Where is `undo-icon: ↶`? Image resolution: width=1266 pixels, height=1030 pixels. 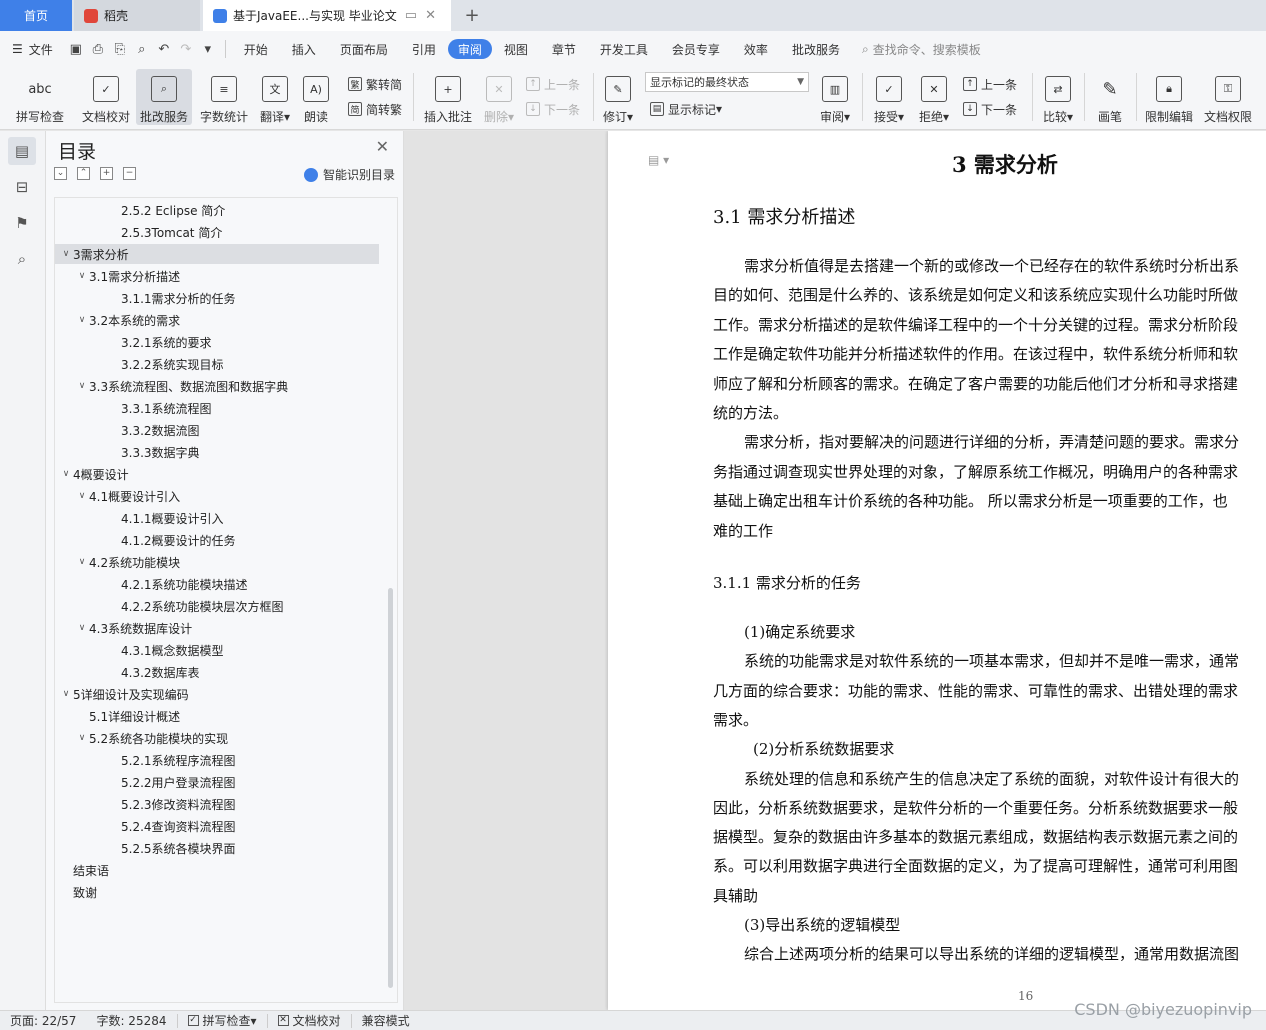
undo-icon: ↶ is located at coordinates (164, 49).